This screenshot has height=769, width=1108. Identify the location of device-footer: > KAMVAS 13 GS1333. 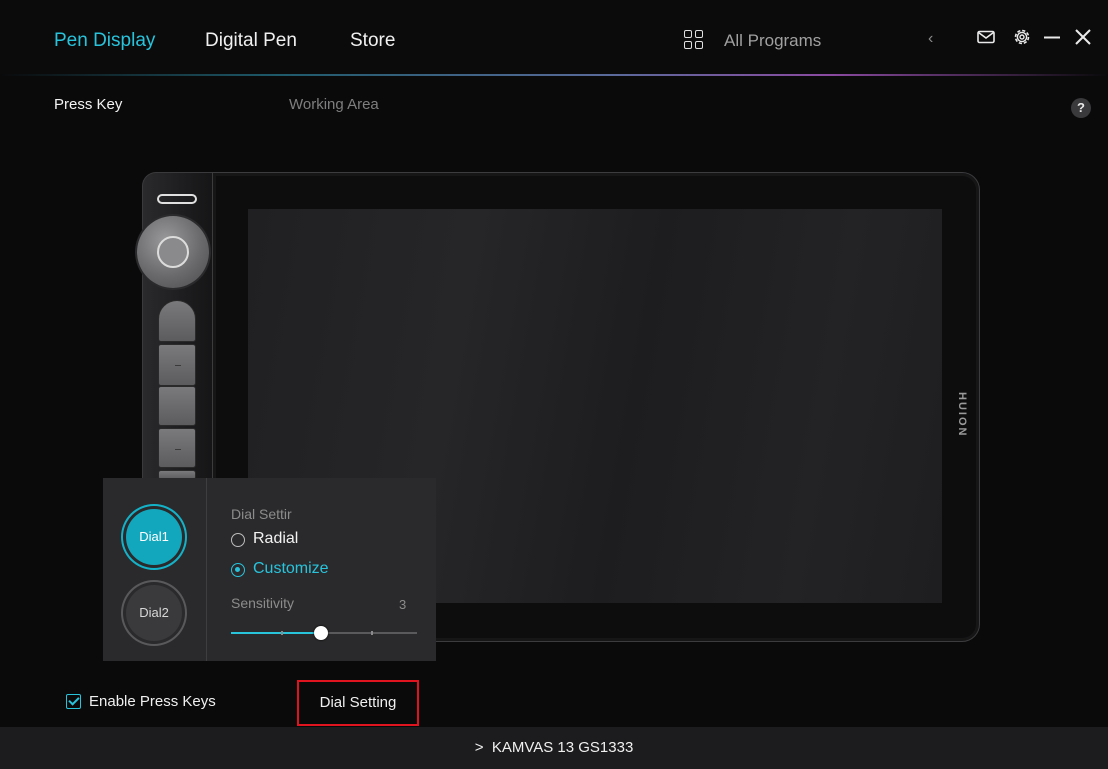
(554, 748).